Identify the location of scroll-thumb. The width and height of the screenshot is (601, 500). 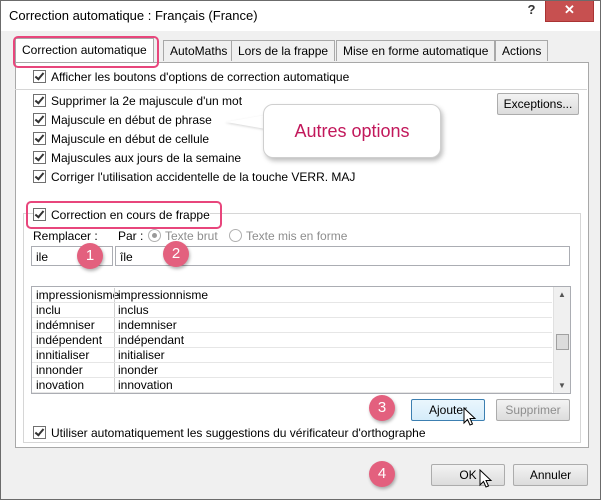
(562, 342).